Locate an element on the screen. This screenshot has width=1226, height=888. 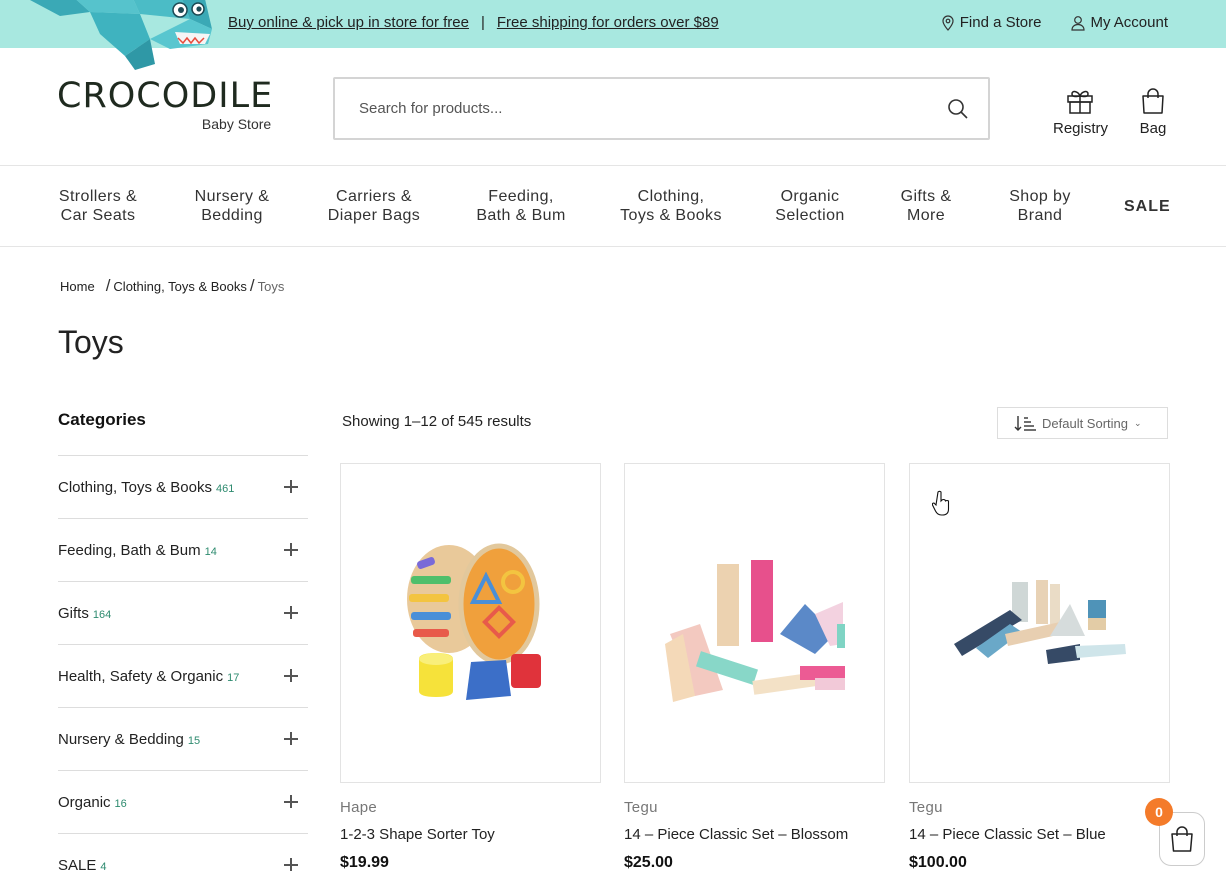
product-title: 14 – Piece Classic Set – Blossom is located at coordinates (754, 834).